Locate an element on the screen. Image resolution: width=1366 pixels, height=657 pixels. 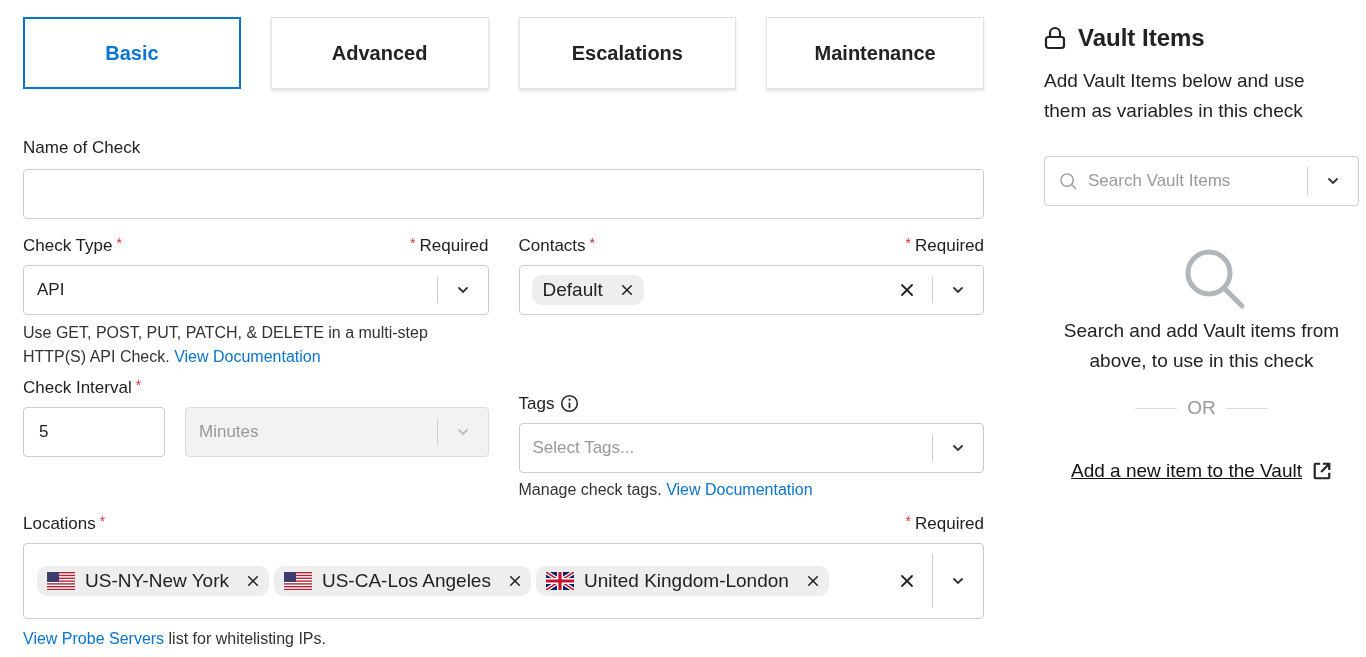
tab: Escalations is located at coordinates (627, 53).